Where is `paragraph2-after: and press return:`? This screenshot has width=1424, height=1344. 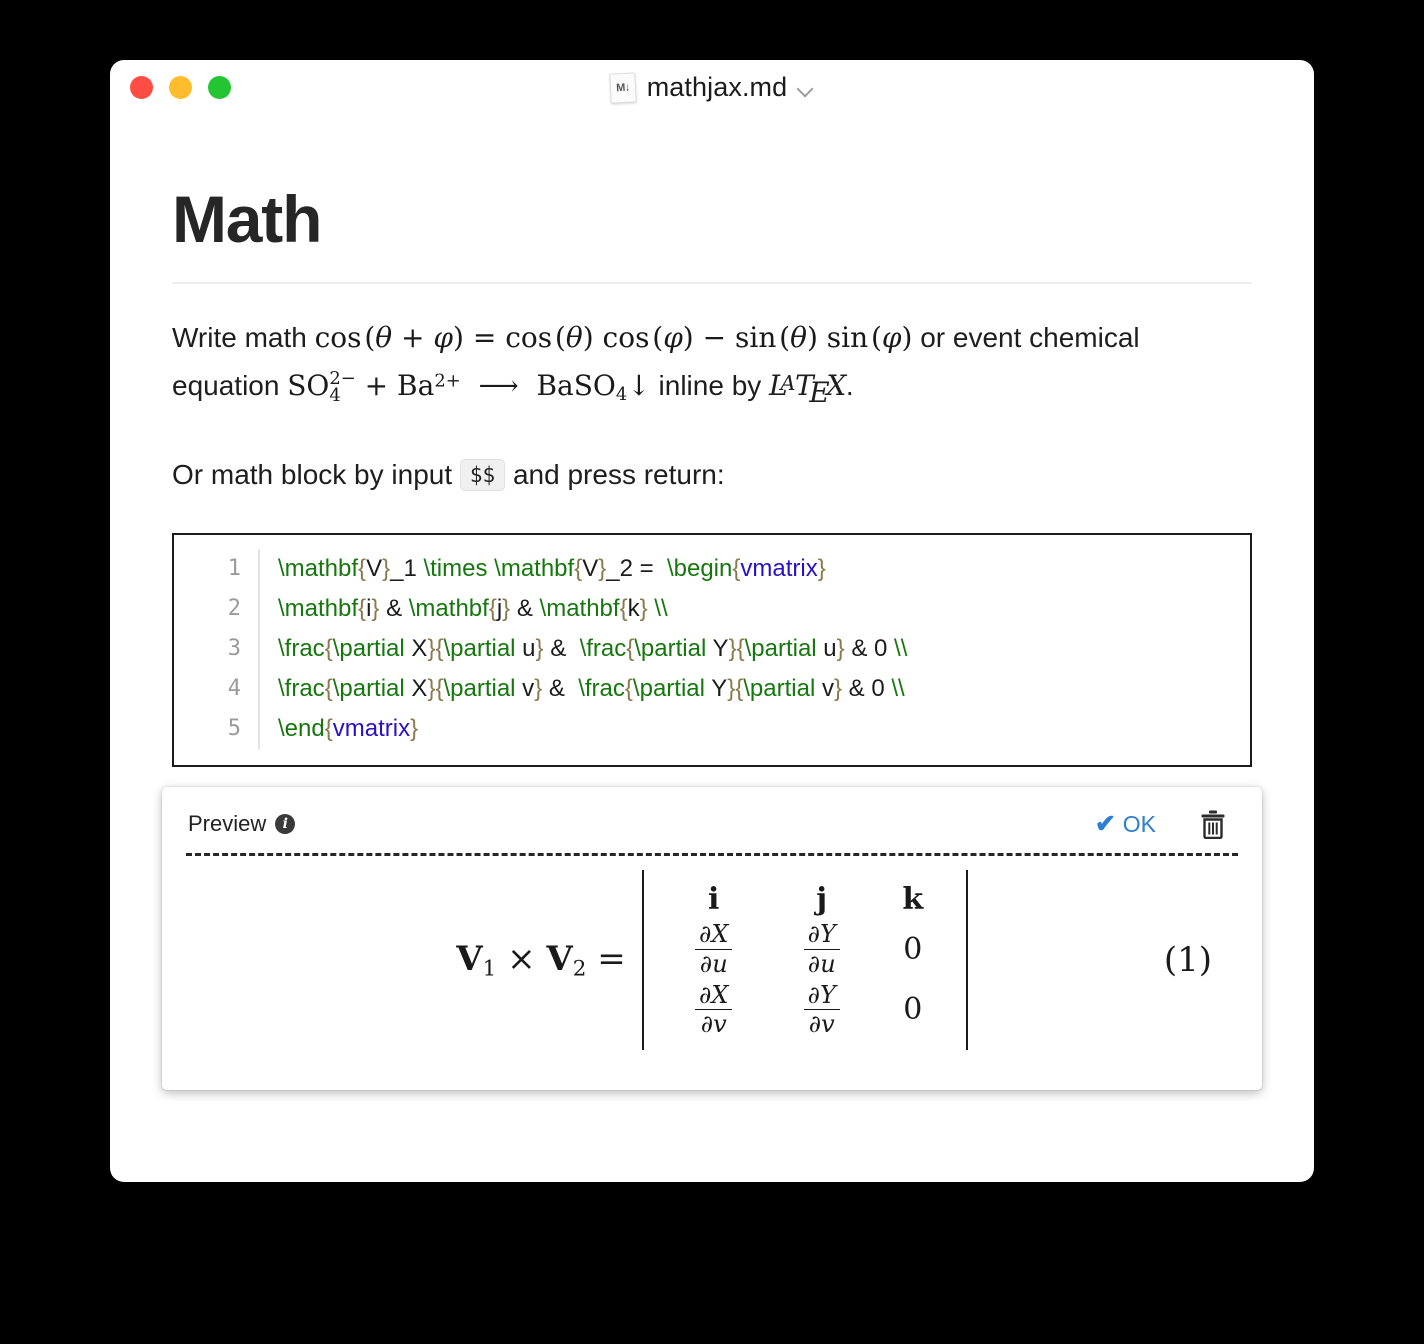 paragraph2-after: and press return: is located at coordinates (615, 474).